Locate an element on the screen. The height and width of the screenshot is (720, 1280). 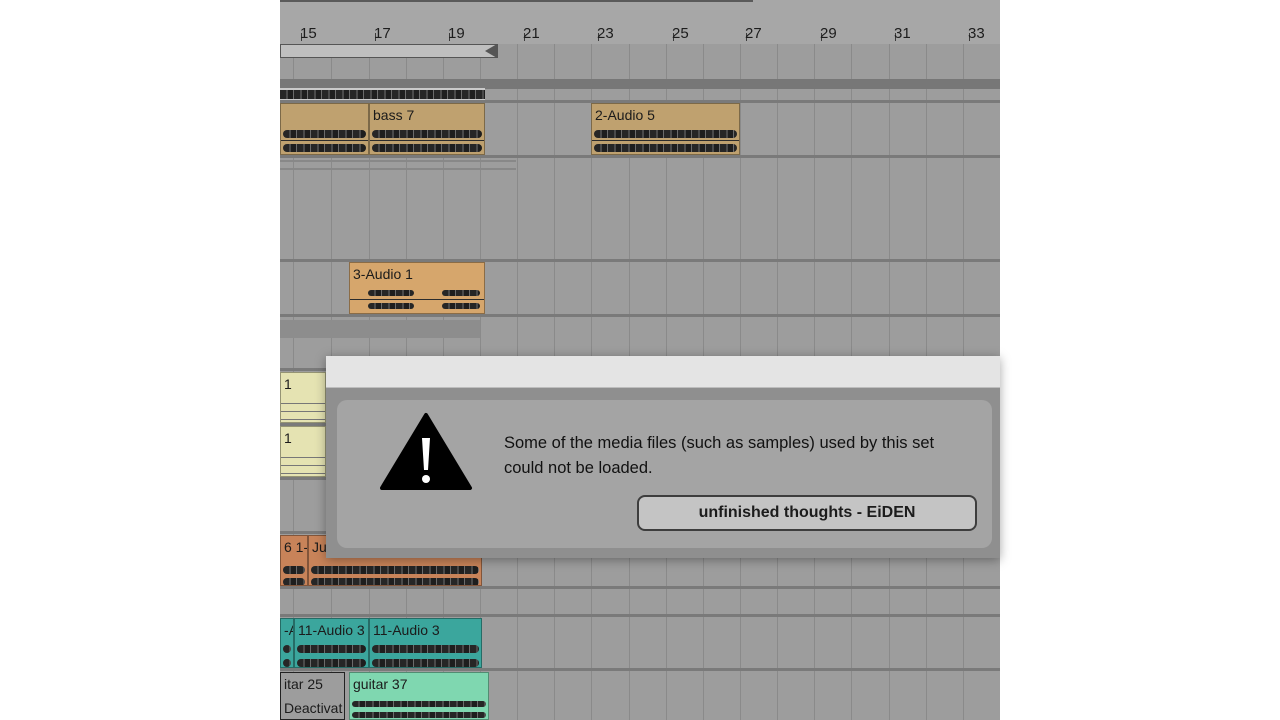
automation-lane is located at coordinates (380, 329).